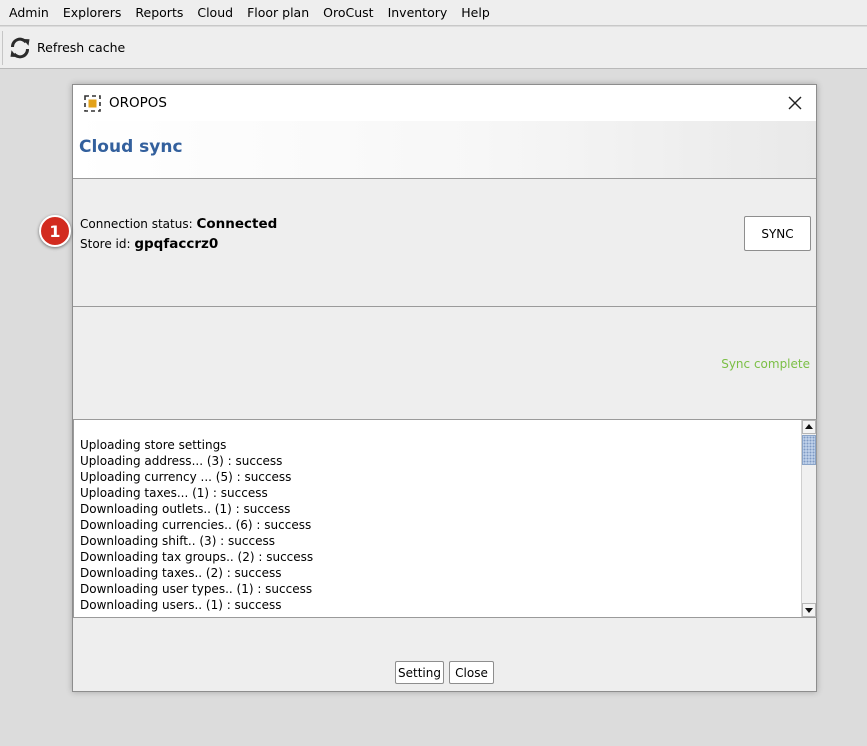  Describe the element at coordinates (55, 231) in the screenshot. I see `step-badge: 1` at that location.